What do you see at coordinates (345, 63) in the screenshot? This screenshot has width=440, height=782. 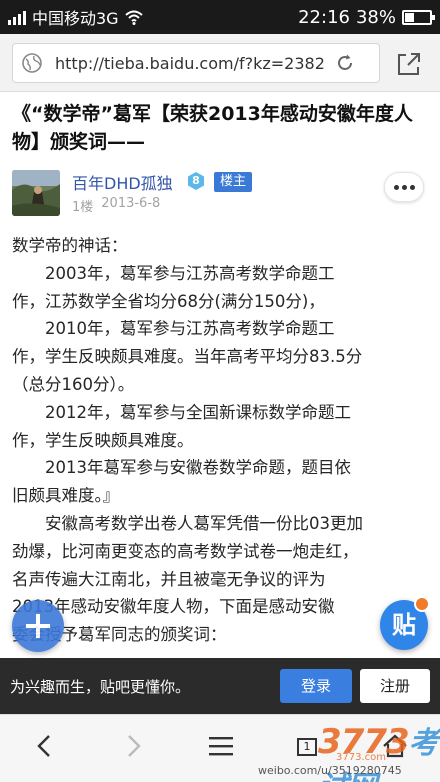 I see `reload-icon` at bounding box center [345, 63].